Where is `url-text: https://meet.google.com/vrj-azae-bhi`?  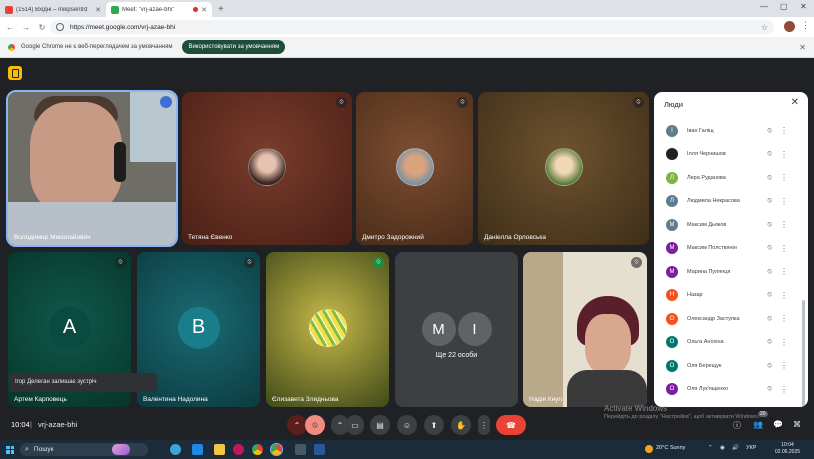 url-text: https://meet.google.com/vrj-azae-bhi is located at coordinates (123, 27).